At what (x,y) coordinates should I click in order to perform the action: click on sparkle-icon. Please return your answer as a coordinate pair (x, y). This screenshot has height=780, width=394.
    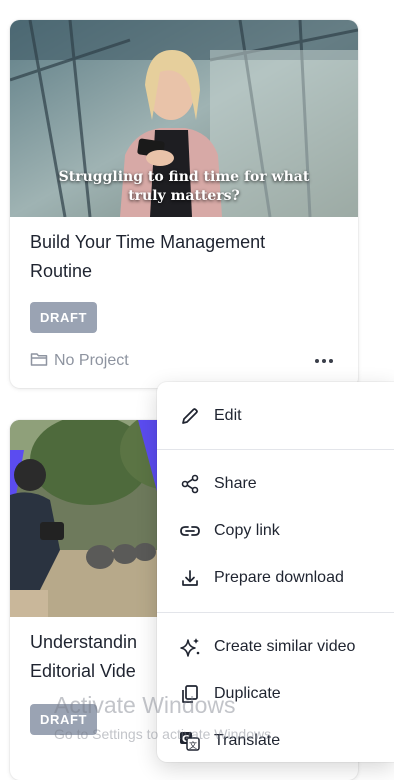
    Looking at the image, I should click on (190, 647).